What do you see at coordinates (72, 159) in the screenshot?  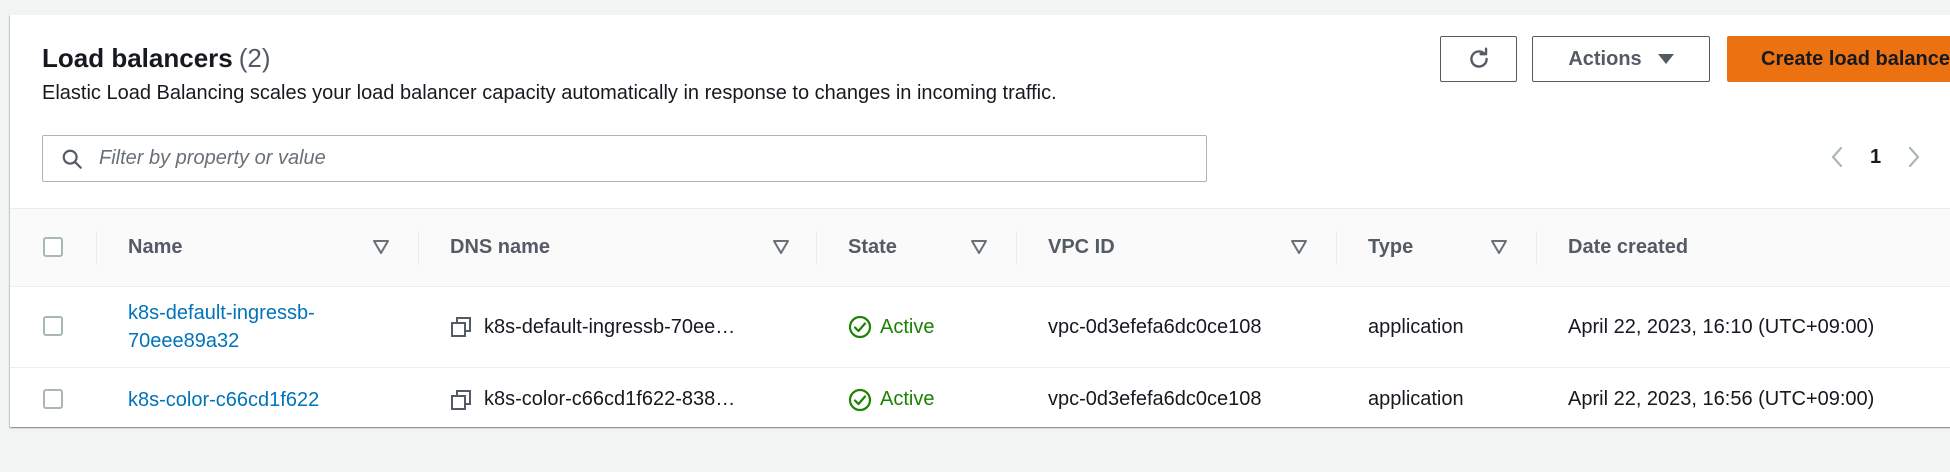 I see `search-icon` at bounding box center [72, 159].